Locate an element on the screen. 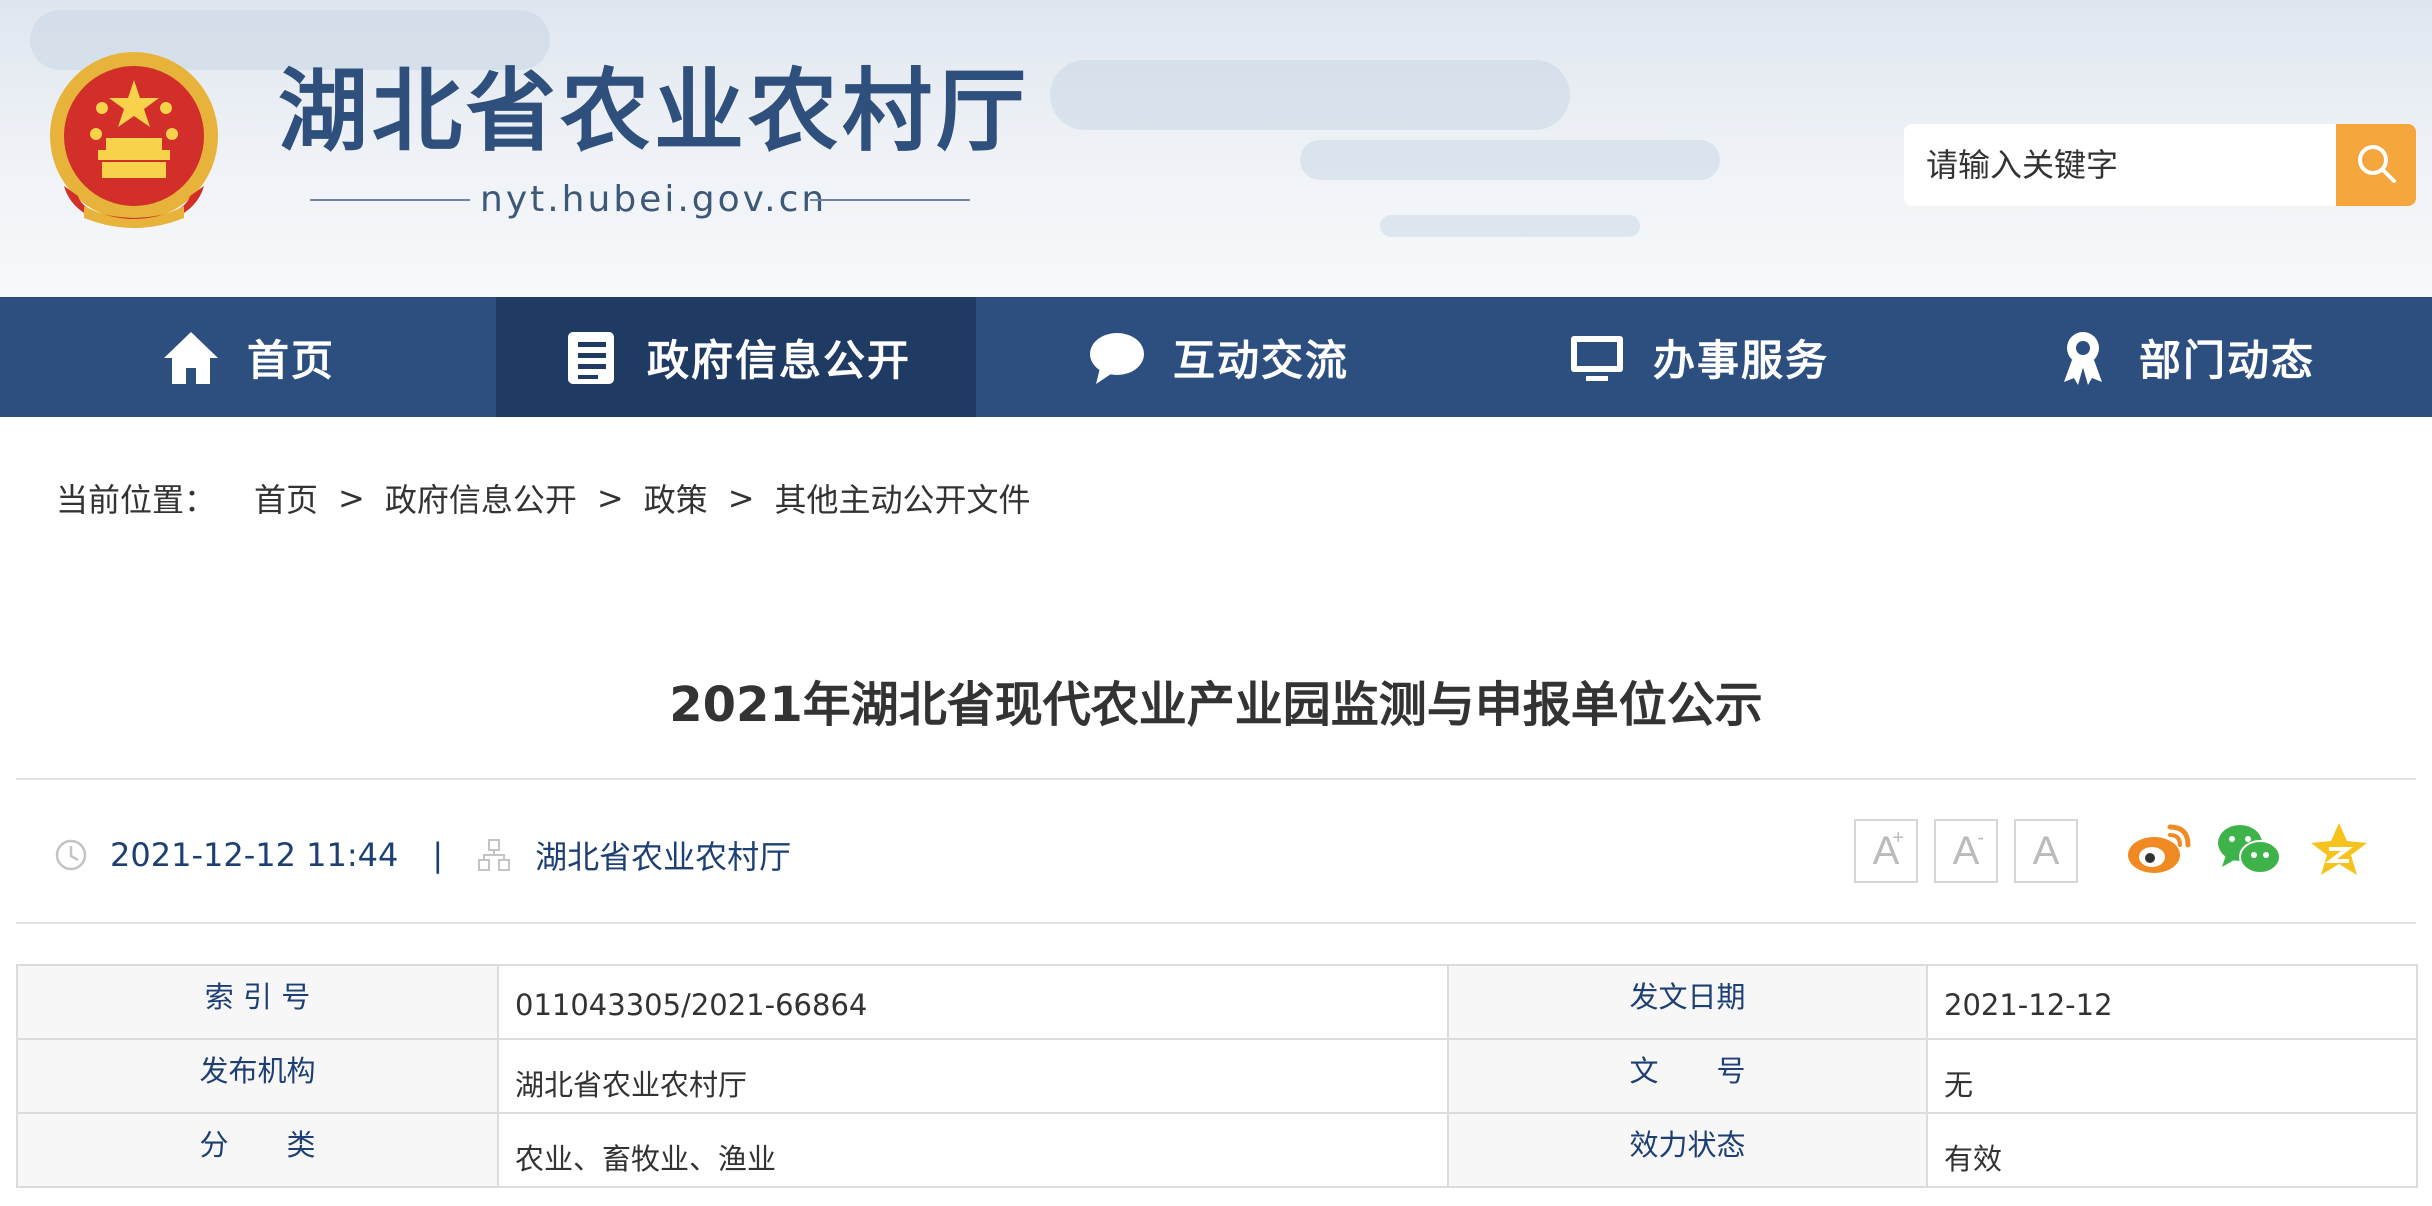 Image resolution: width=2432 pixels, height=1206 pixels. share-wechat-button is located at coordinates (2249, 851).